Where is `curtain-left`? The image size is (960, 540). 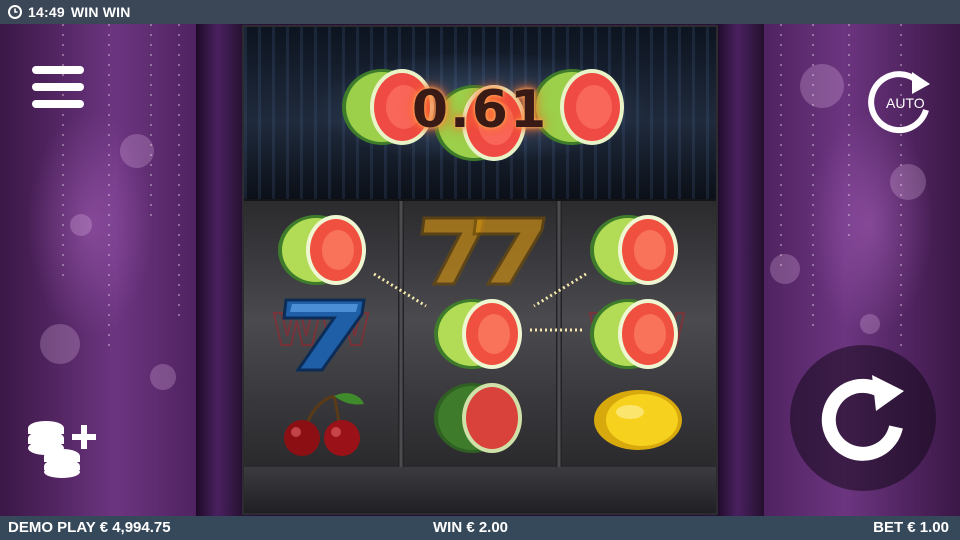
curtain-left is located at coordinates (220, 270).